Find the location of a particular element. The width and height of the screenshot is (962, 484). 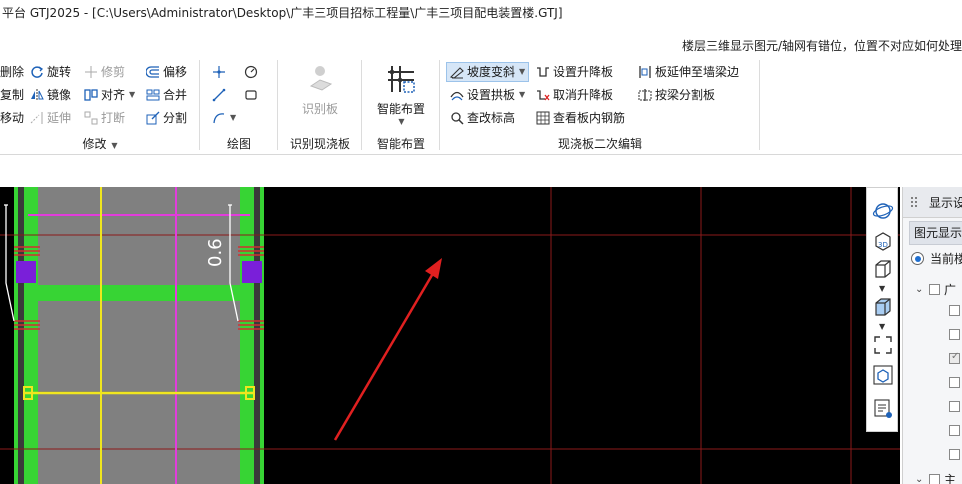

identify-group: 识别板 识别现浇板 is located at coordinates (320, 105).